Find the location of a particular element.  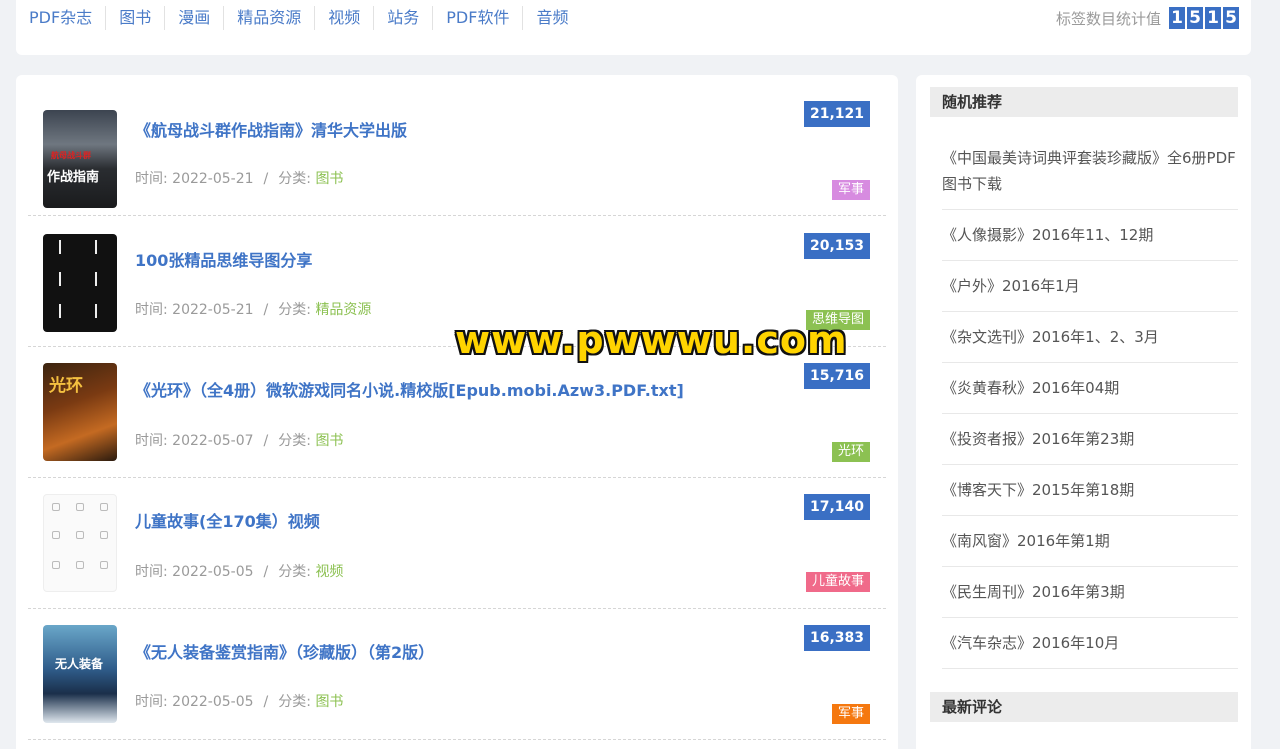

view-count-badge: 21,121 is located at coordinates (836, 114).